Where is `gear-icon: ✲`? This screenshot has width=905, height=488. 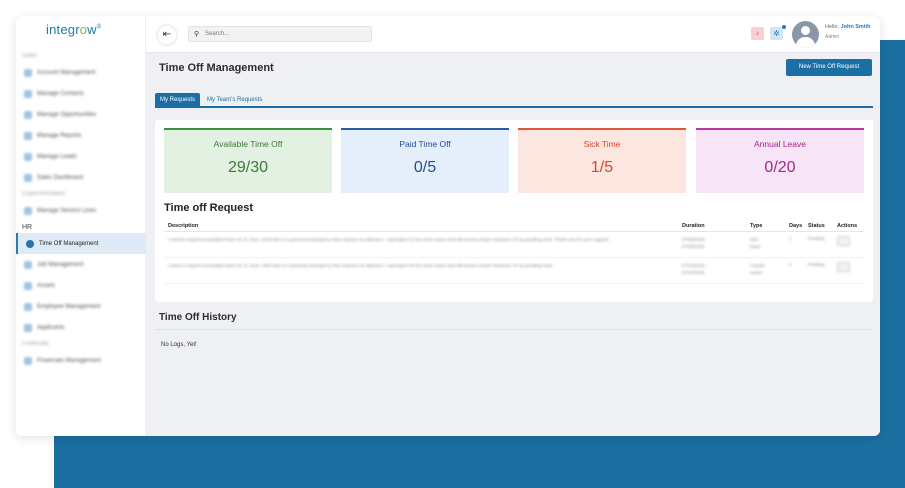
gear-icon: ✲ is located at coordinates (776, 33).